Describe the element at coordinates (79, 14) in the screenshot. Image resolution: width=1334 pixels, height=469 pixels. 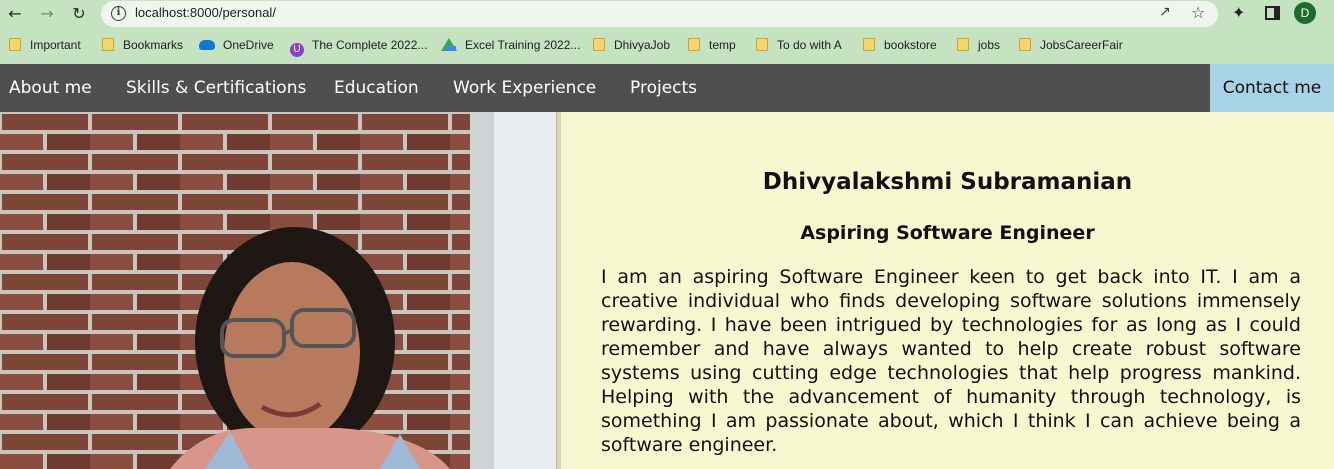
I see `reload-icon: ↻` at that location.